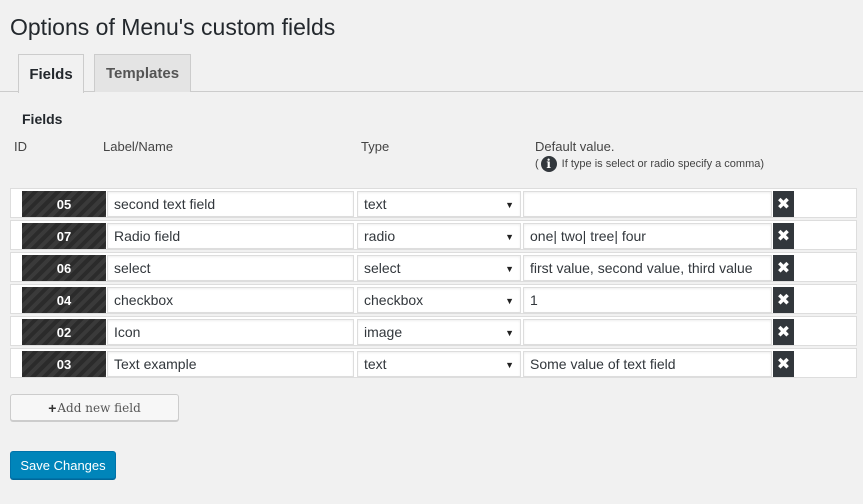  What do you see at coordinates (230, 332) in the screenshot?
I see `field-name-input: Icon` at bounding box center [230, 332].